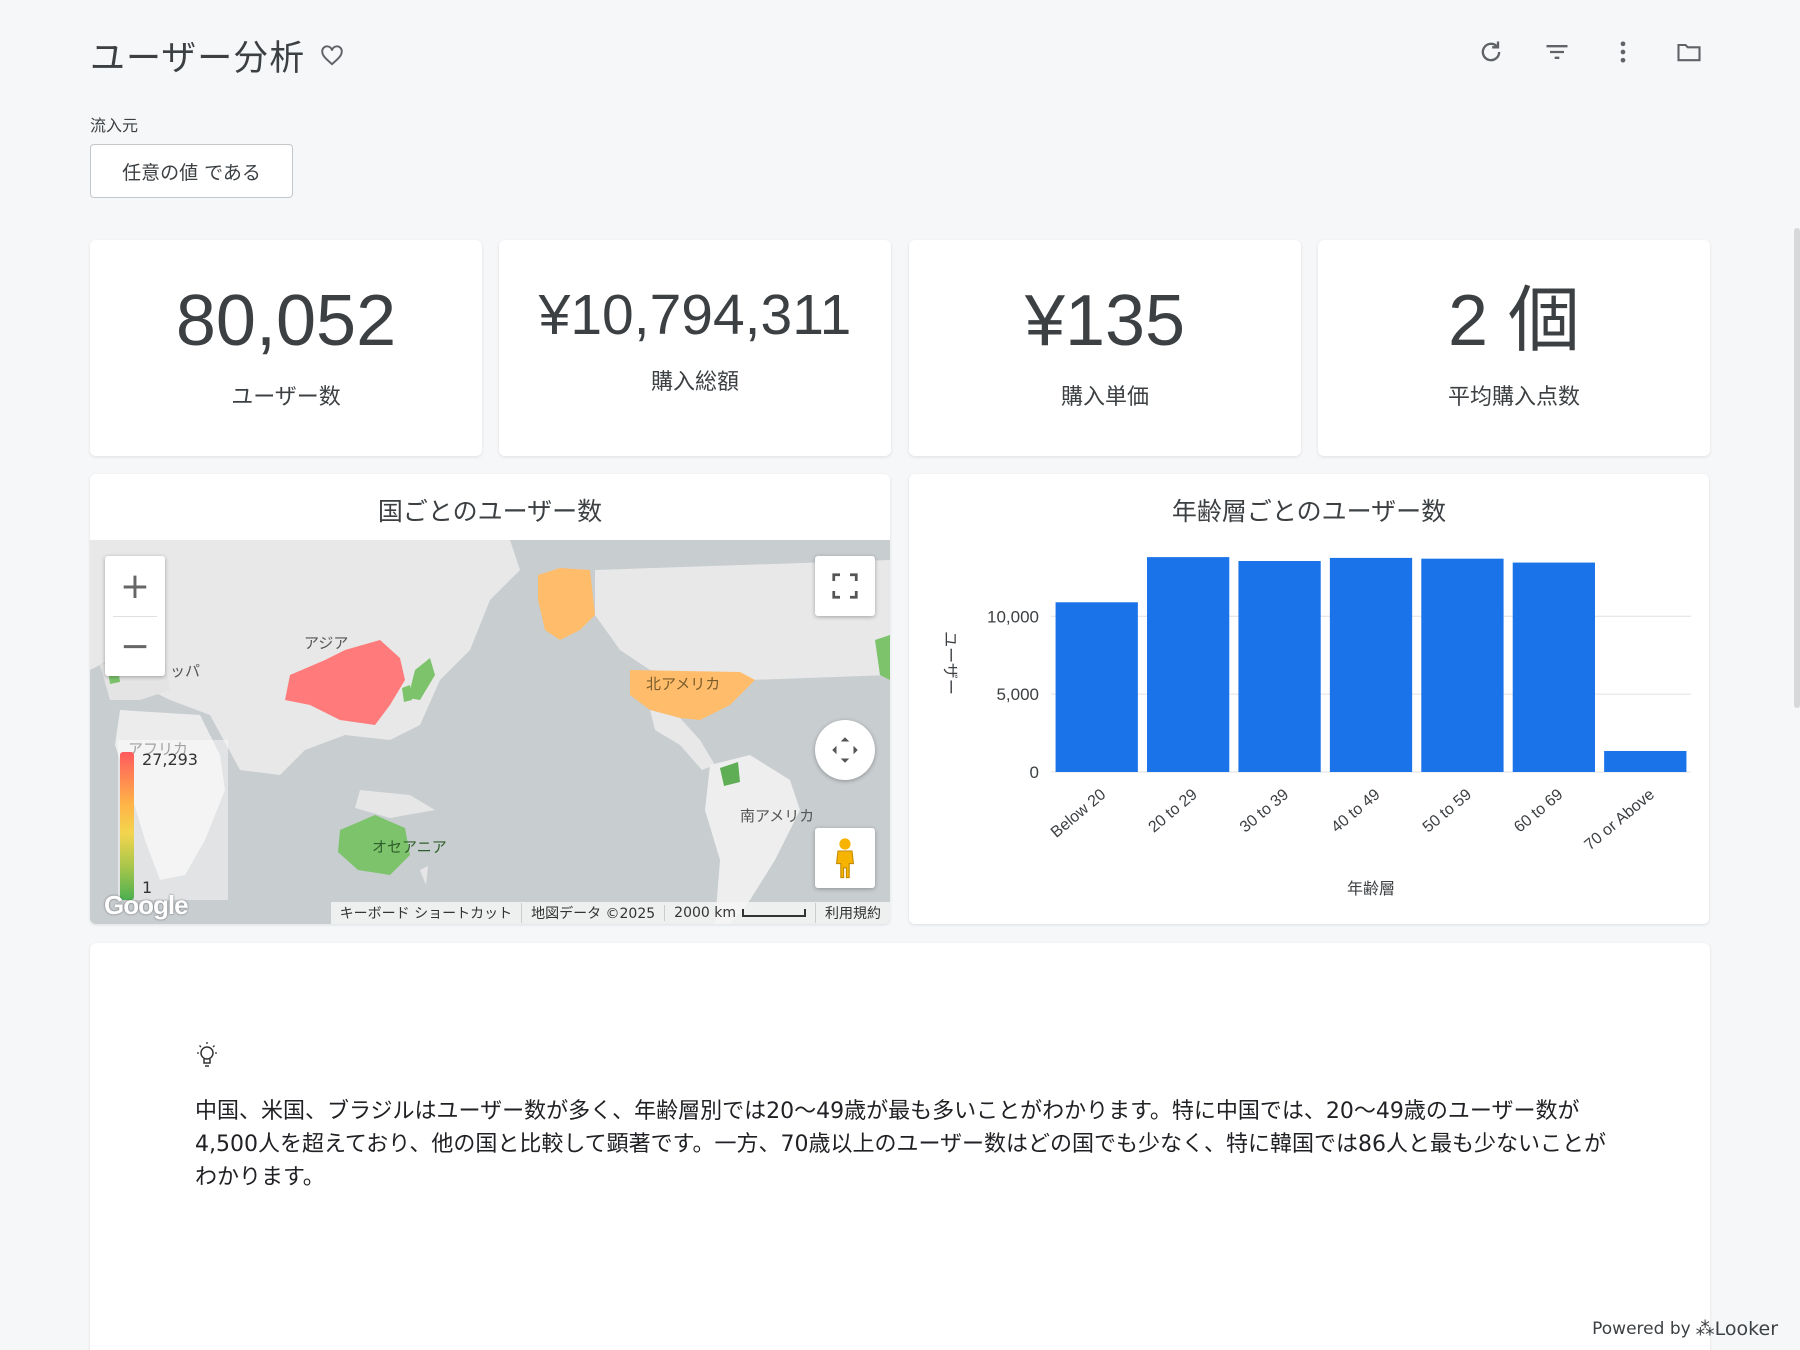 The height and width of the screenshot is (1350, 1800). I want to click on x-tick-label: 30 to 39, so click(1264, 811).